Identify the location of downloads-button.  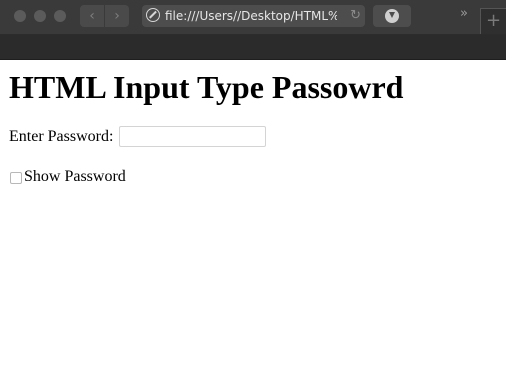
(392, 16).